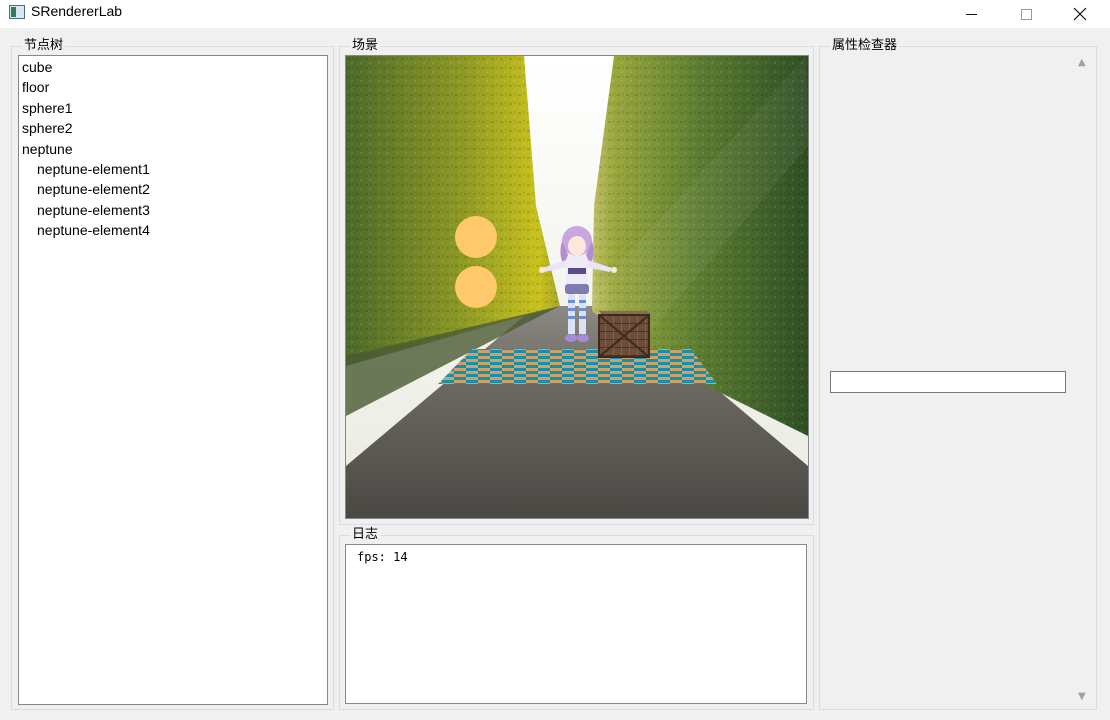 The width and height of the screenshot is (1110, 720). What do you see at coordinates (77, 11) in the screenshot?
I see `window-title: SRendererLab` at bounding box center [77, 11].